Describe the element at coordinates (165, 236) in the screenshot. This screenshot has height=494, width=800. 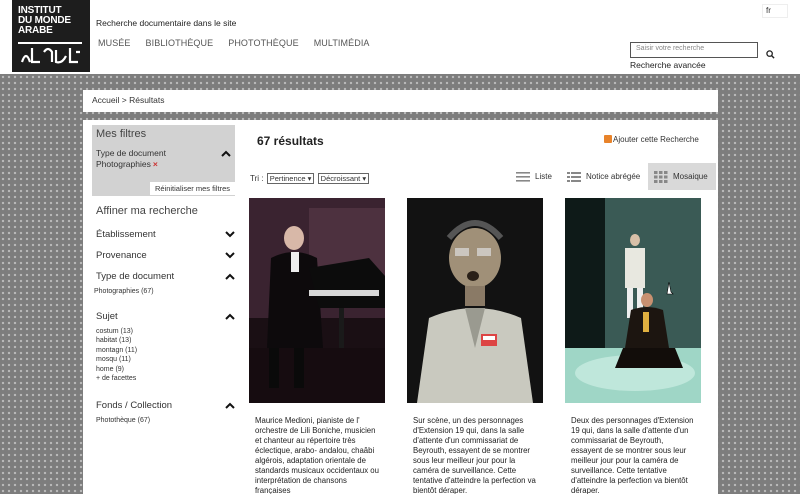
I see `facet-etablissement: Établissement` at that location.